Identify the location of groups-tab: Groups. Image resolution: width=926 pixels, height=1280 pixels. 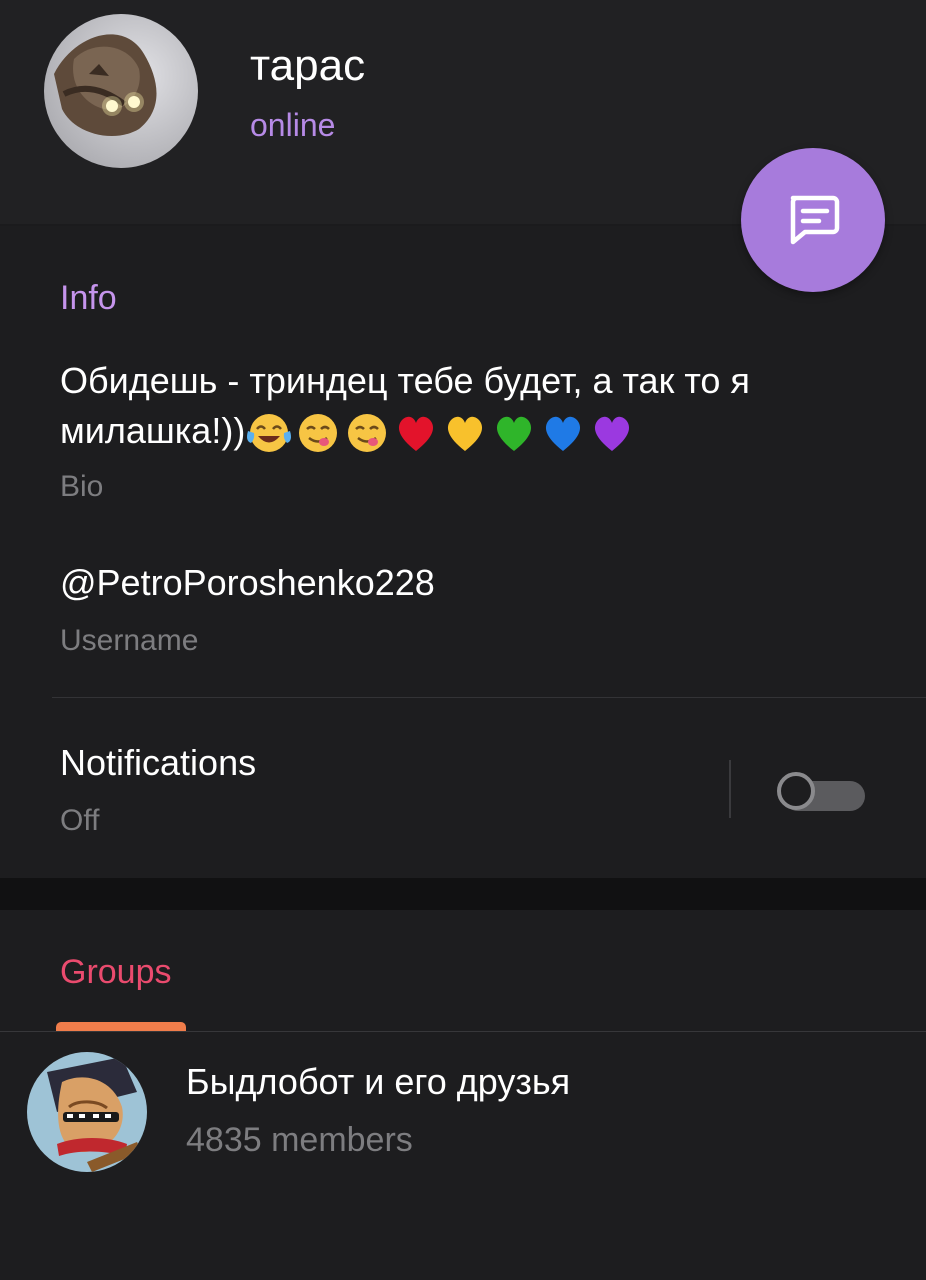
(116, 972).